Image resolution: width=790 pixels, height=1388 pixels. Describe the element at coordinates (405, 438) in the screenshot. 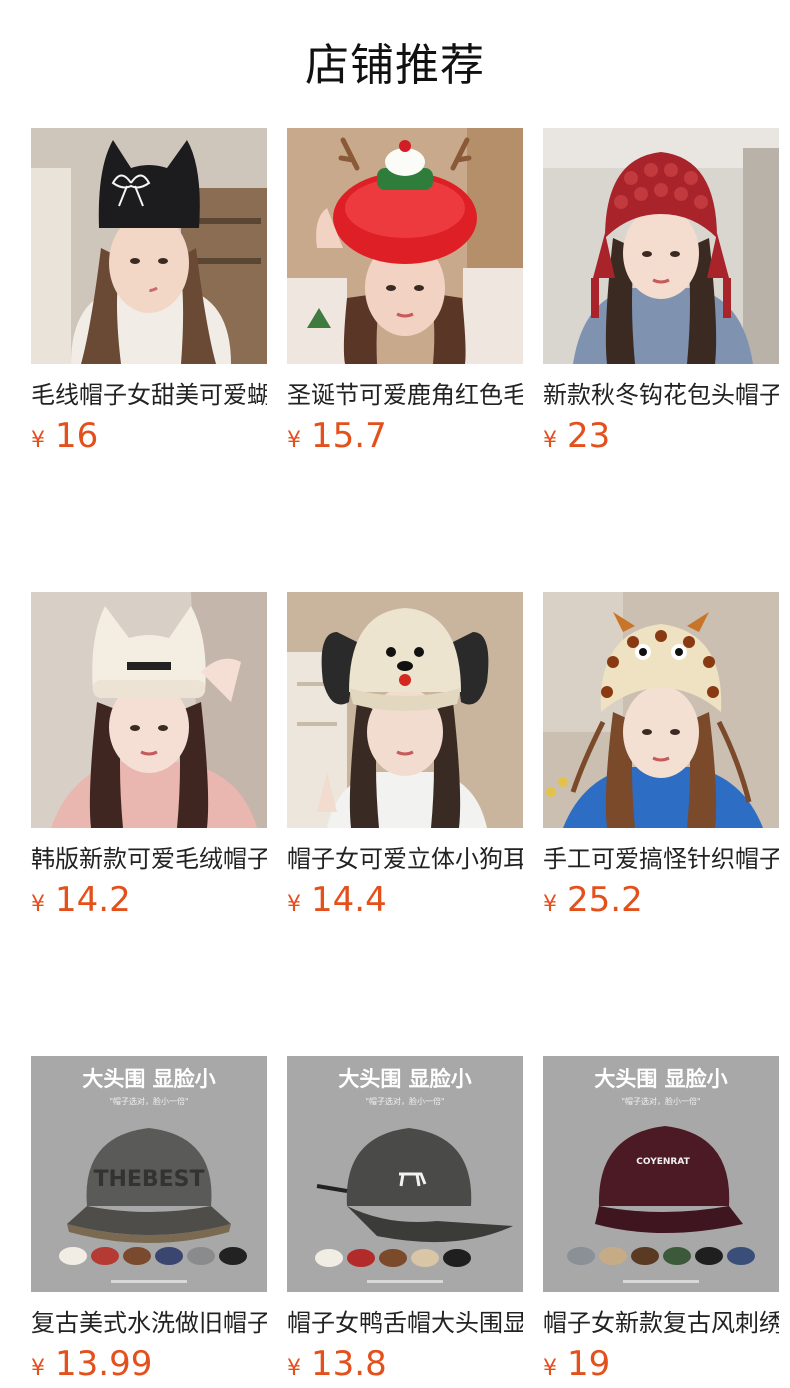

I see `product-price: ¥ 15.7` at that location.